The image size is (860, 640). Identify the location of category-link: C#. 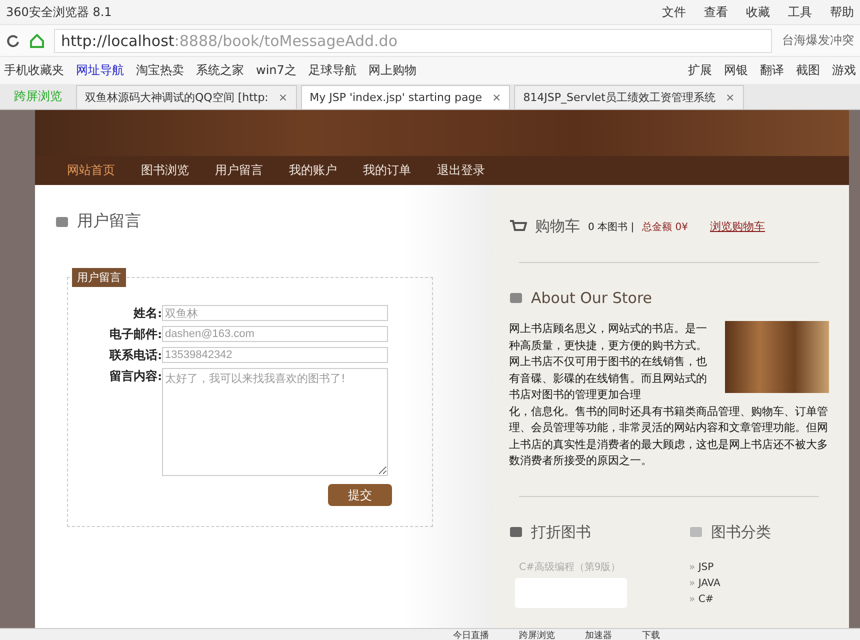
(706, 599).